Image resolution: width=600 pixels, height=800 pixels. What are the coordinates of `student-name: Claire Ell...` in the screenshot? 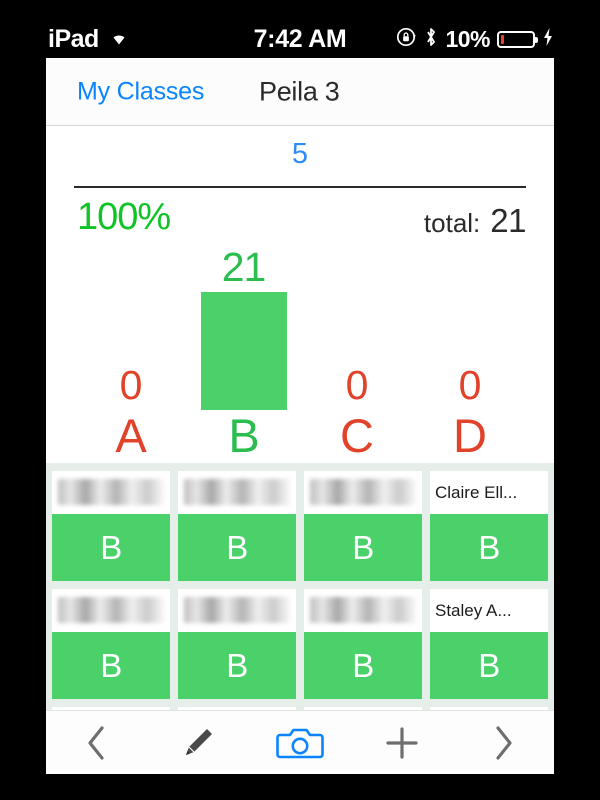 It's located at (476, 492).